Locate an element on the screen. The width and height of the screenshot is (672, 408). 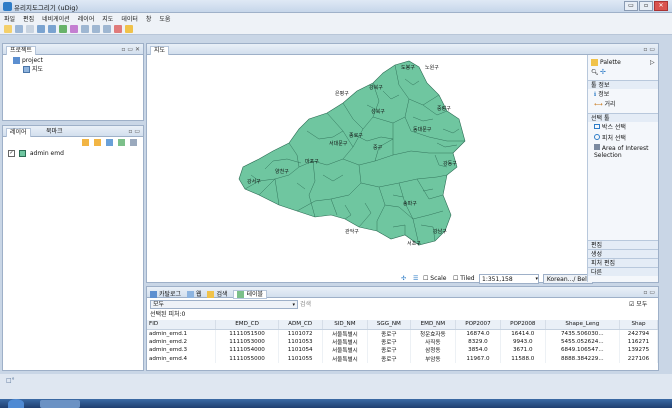
menu-bar: 파일 편집 네비게이션 레이어 지도 데이터 창 도움 is located at coordinates (336, 18).